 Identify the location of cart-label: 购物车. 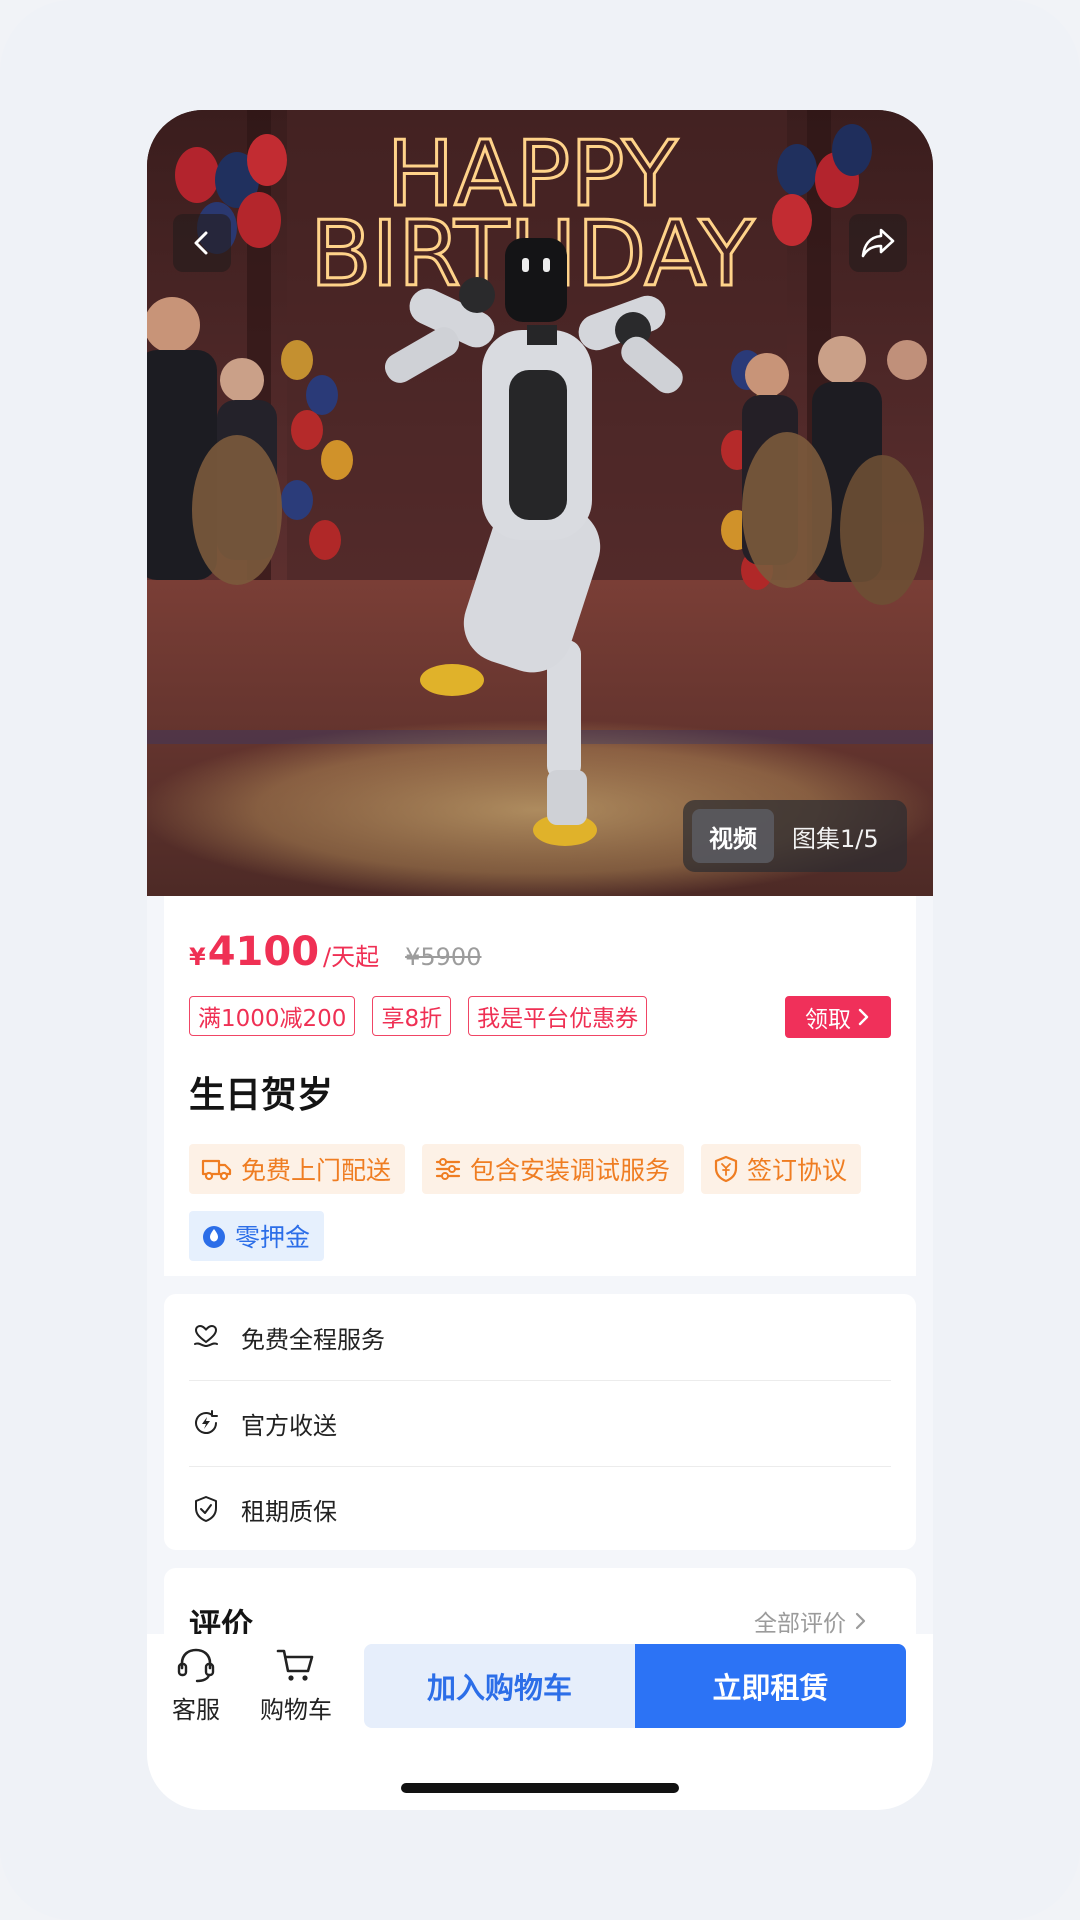
(296, 1710).